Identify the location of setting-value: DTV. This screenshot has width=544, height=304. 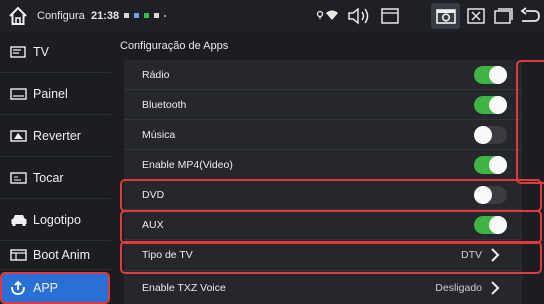
(471, 255).